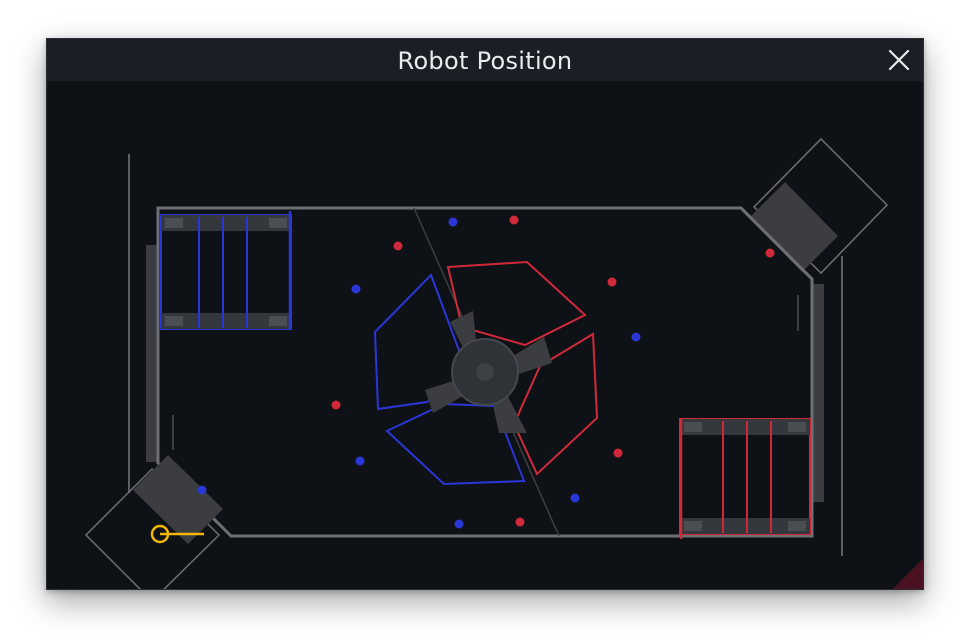  I want to click on blue-loading-chute, so click(178, 499).